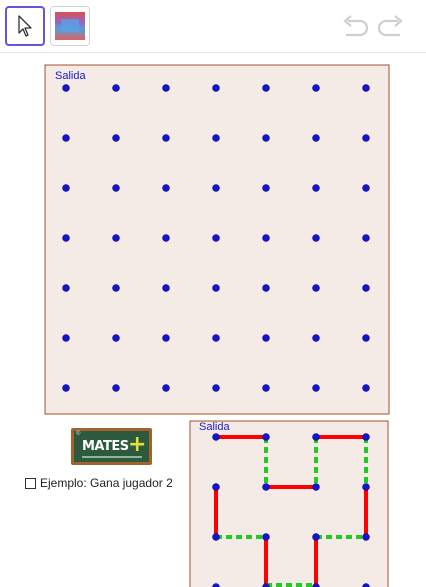 The image size is (426, 587). What do you see at coordinates (70, 76) in the screenshot?
I see `main-board-label: Salida` at bounding box center [70, 76].